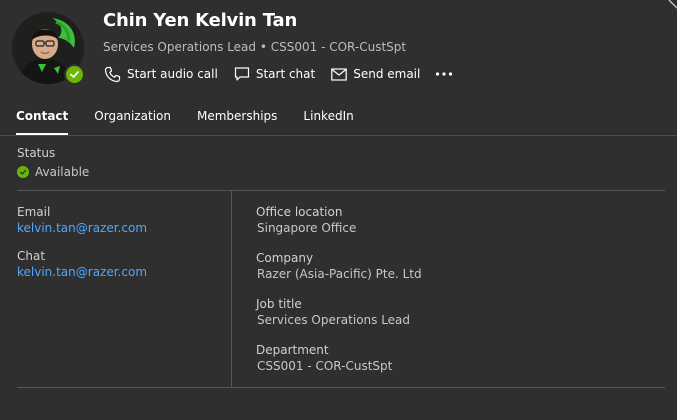 The image size is (677, 420). Describe the element at coordinates (23, 172) in the screenshot. I see `available-status-icon` at that location.